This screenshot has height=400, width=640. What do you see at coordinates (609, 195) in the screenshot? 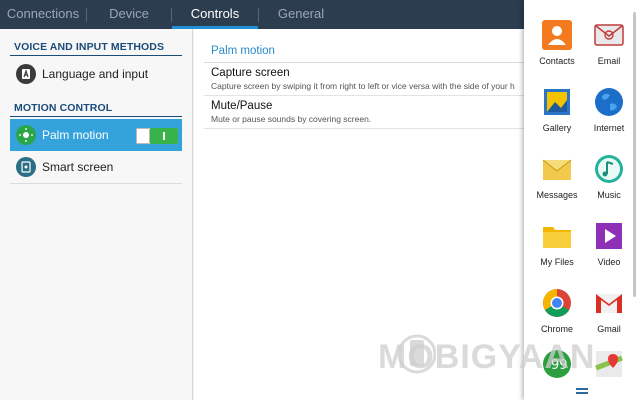
I see `app-label: Music` at bounding box center [609, 195].